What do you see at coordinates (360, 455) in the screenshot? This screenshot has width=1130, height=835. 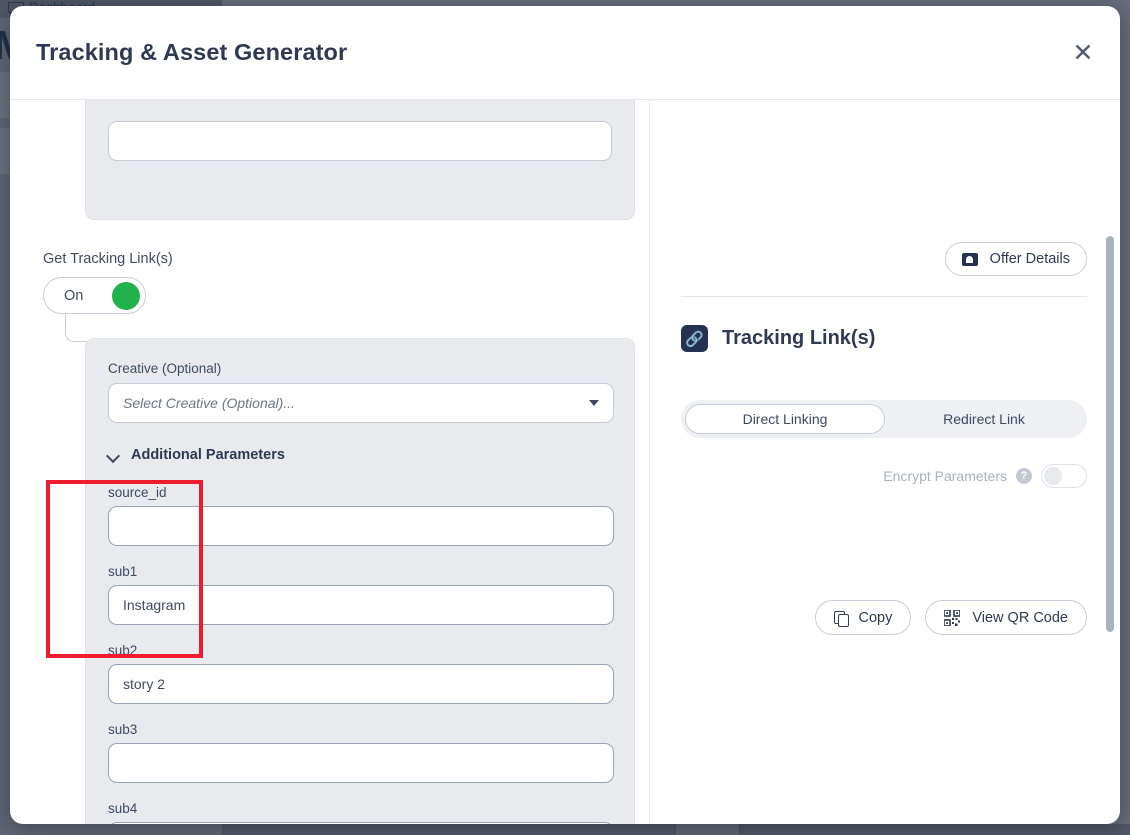 I see `additional-parameters-toggle: Additional Parameters` at bounding box center [360, 455].